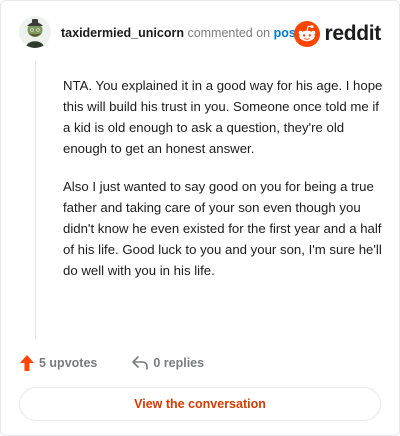 Image resolution: width=400 pixels, height=436 pixels. I want to click on comment-actions: 5 upvotes 0 replies, so click(111, 363).